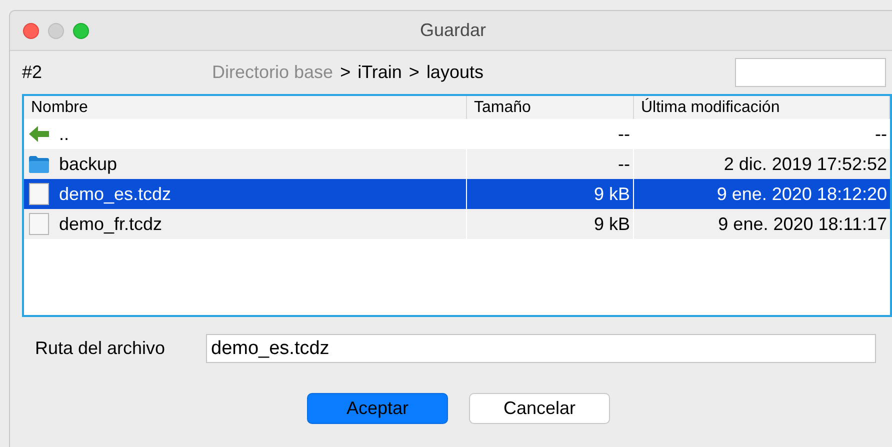 The width and height of the screenshot is (892, 447). What do you see at coordinates (81, 30) in the screenshot?
I see `zoom-button` at bounding box center [81, 30].